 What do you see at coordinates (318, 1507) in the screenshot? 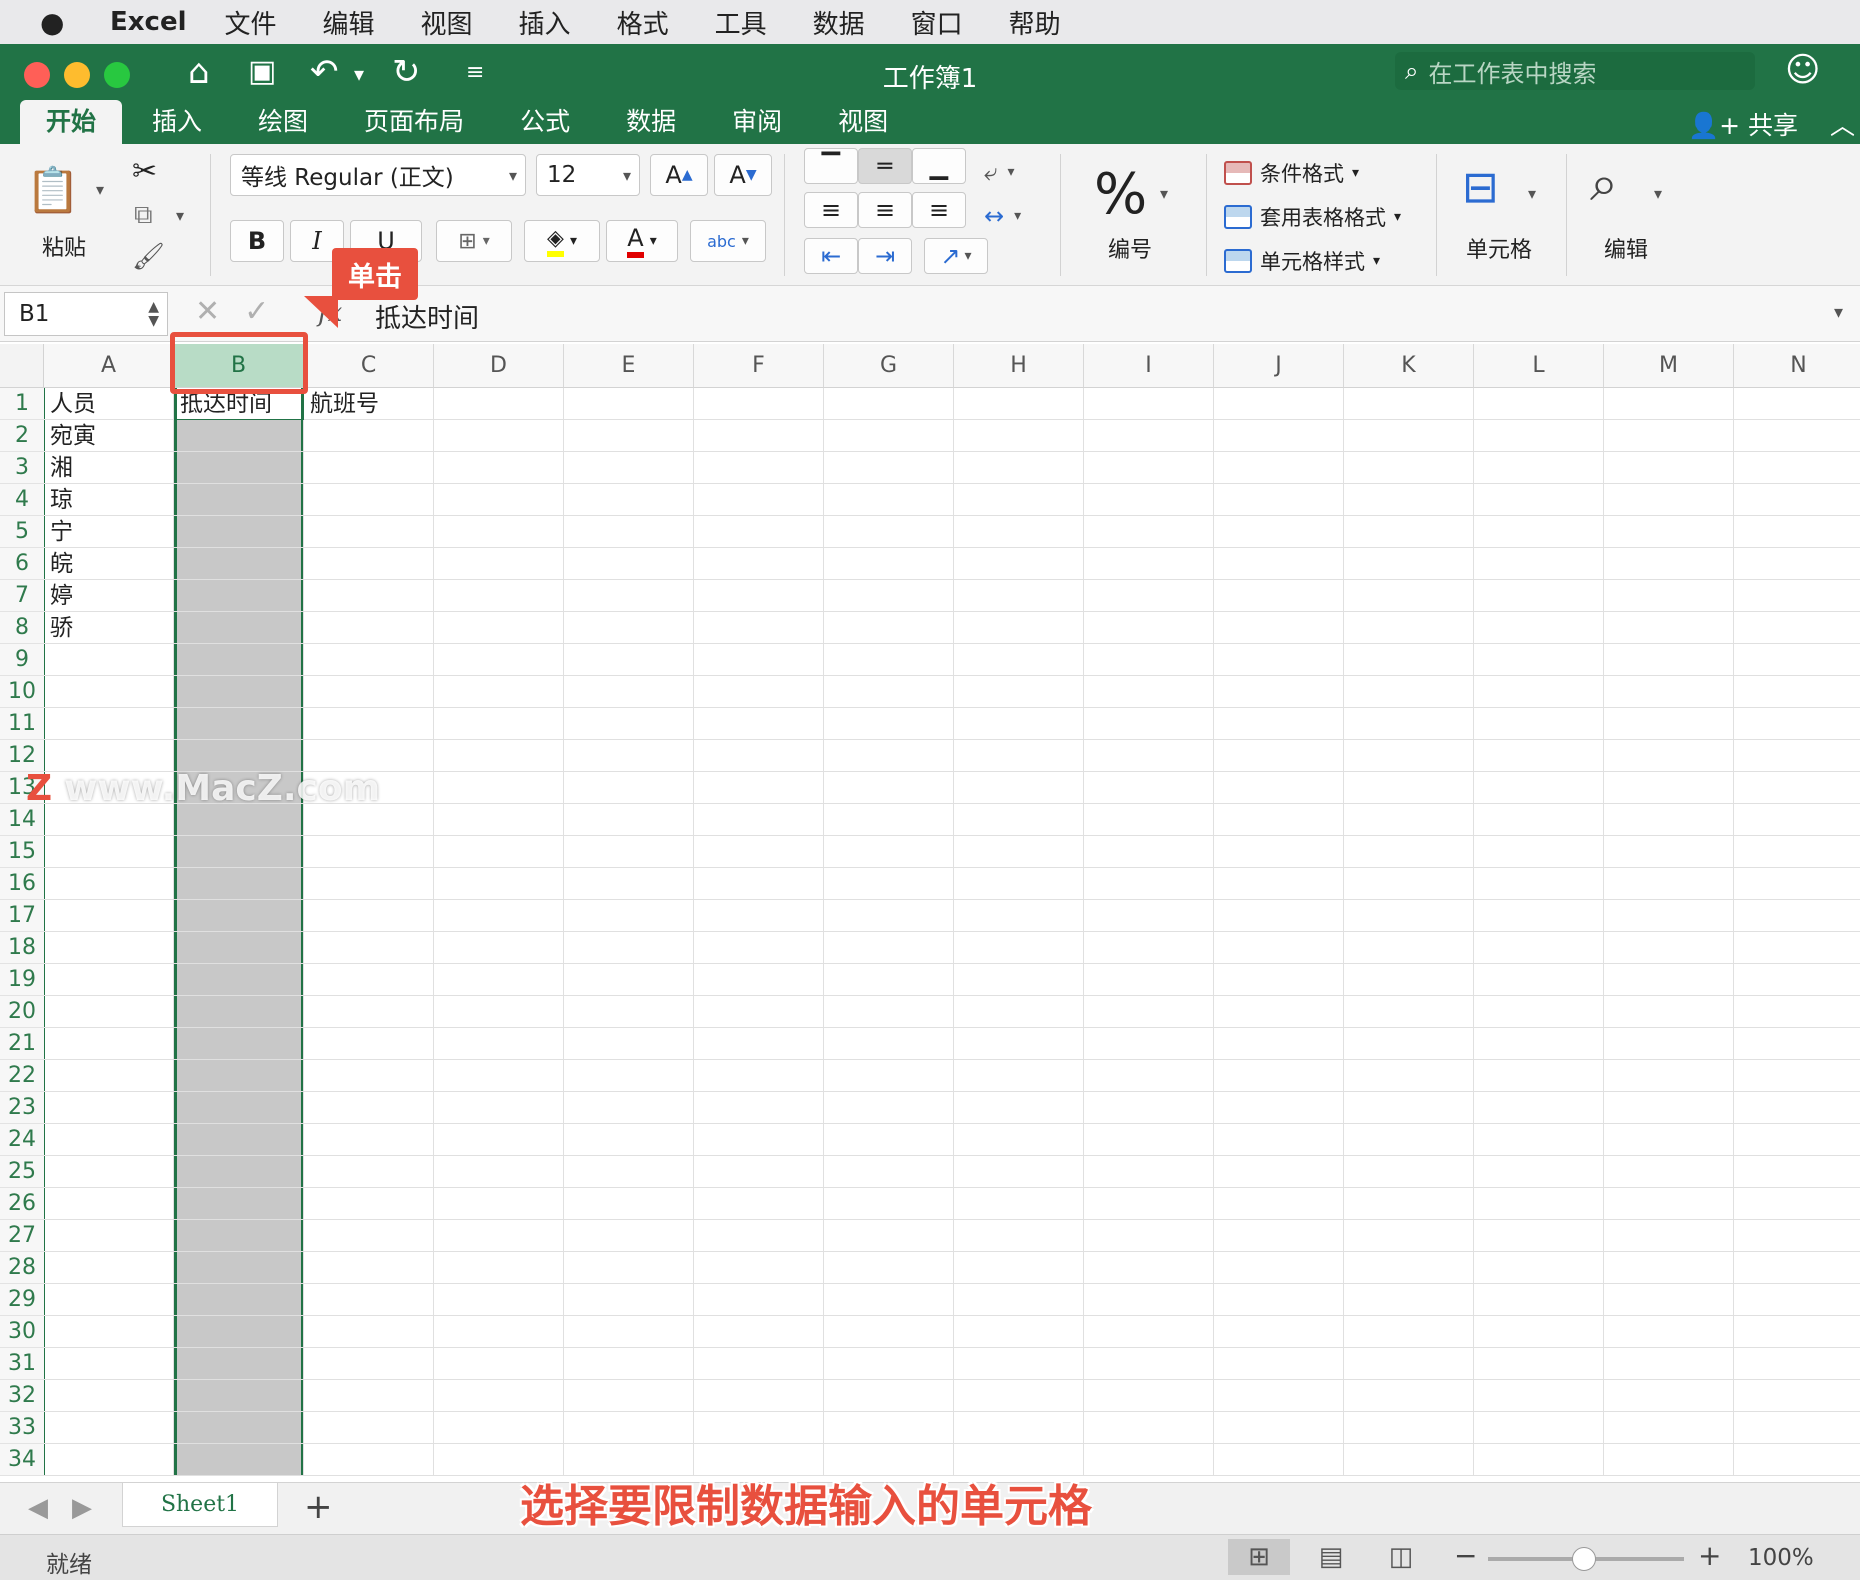
I see `add-sheet-button: +` at bounding box center [318, 1507].